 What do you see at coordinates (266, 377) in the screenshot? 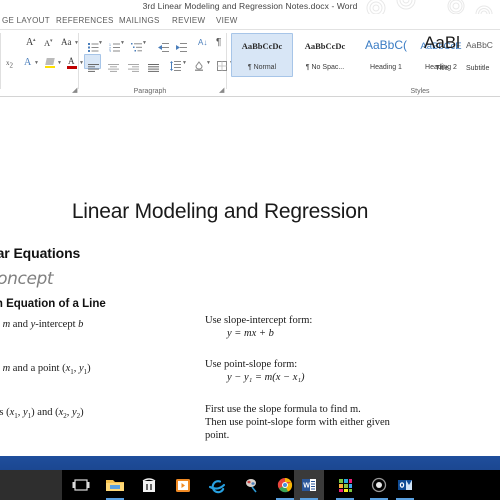
I see `row-method-formula: y − y₁ = m(x − x₁)` at bounding box center [266, 377].